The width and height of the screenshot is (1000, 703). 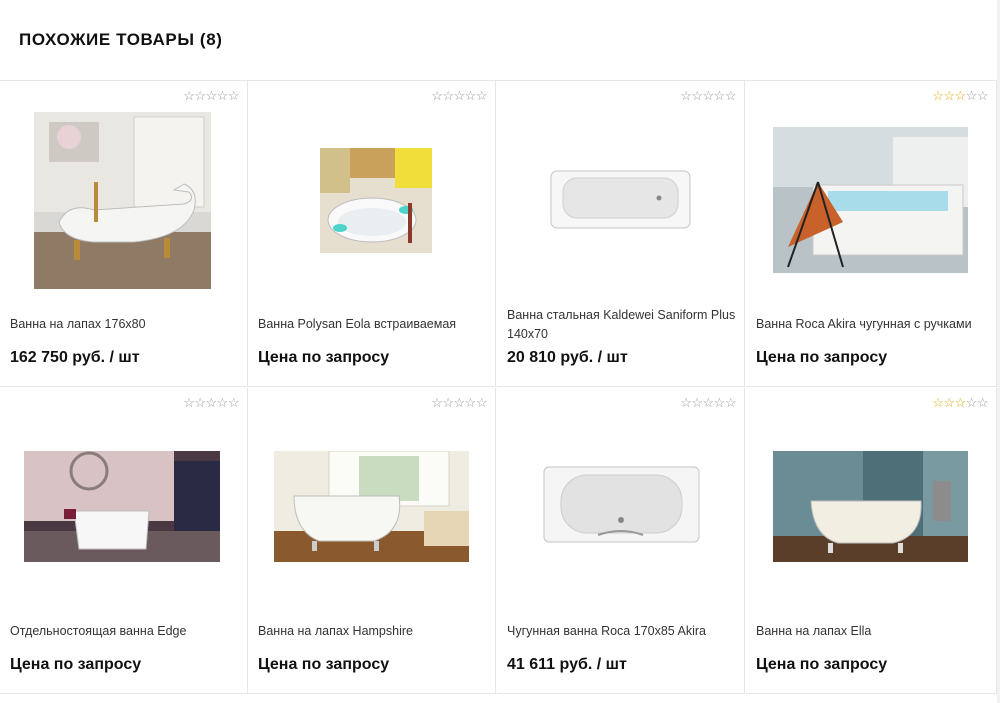 What do you see at coordinates (567, 664) in the screenshot?
I see `product-price: 41 611 руб. / шт` at bounding box center [567, 664].